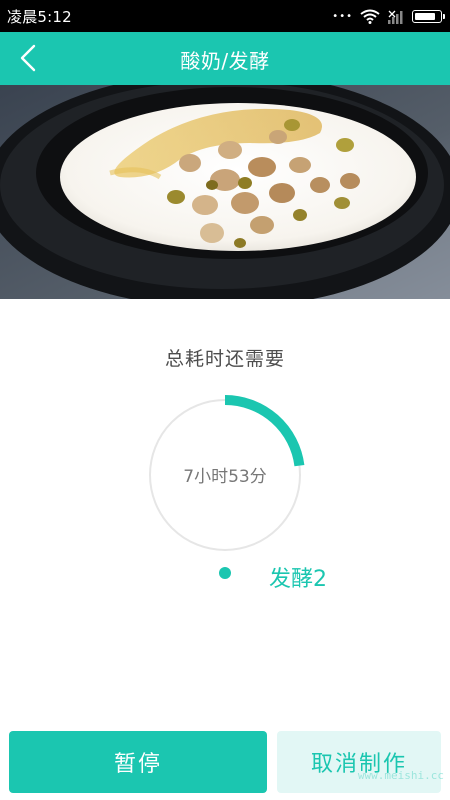 Image resolution: width=450 pixels, height=800 pixels. Describe the element at coordinates (224, 359) in the screenshot. I see `time-remaining-label: 总耗时还需要` at that location.